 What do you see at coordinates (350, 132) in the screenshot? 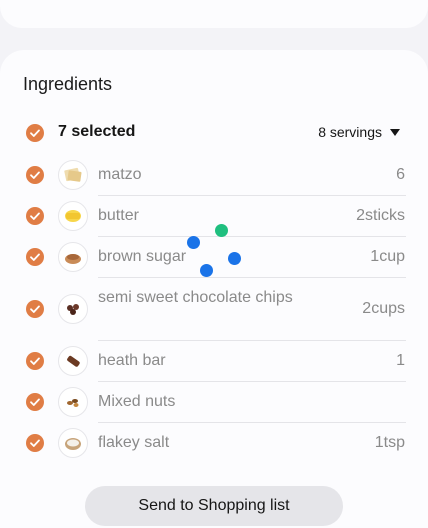
I see `servings-label: 8 servings` at bounding box center [350, 132].